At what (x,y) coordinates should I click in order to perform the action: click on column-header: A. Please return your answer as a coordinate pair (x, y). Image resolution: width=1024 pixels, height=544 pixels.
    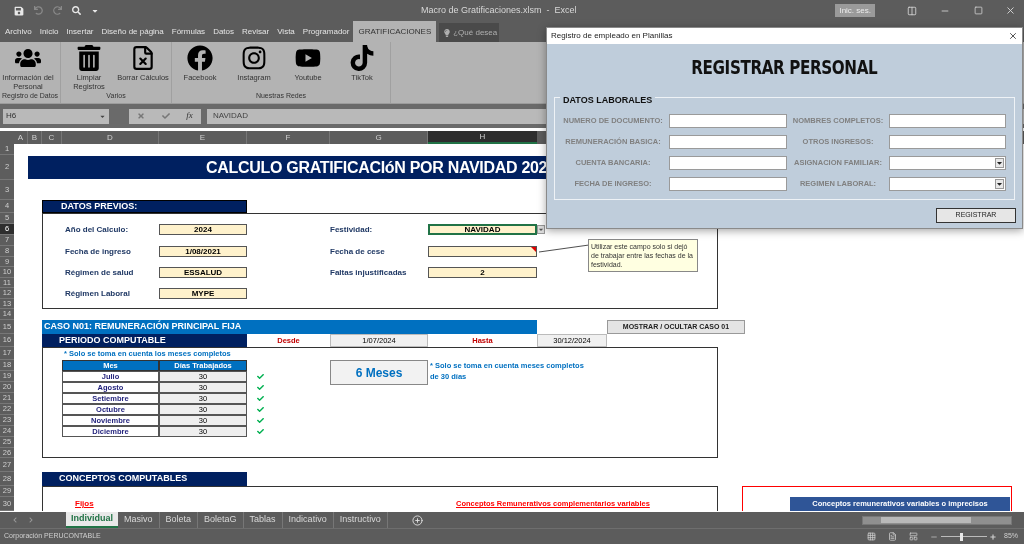
    Looking at the image, I should click on (21, 137).